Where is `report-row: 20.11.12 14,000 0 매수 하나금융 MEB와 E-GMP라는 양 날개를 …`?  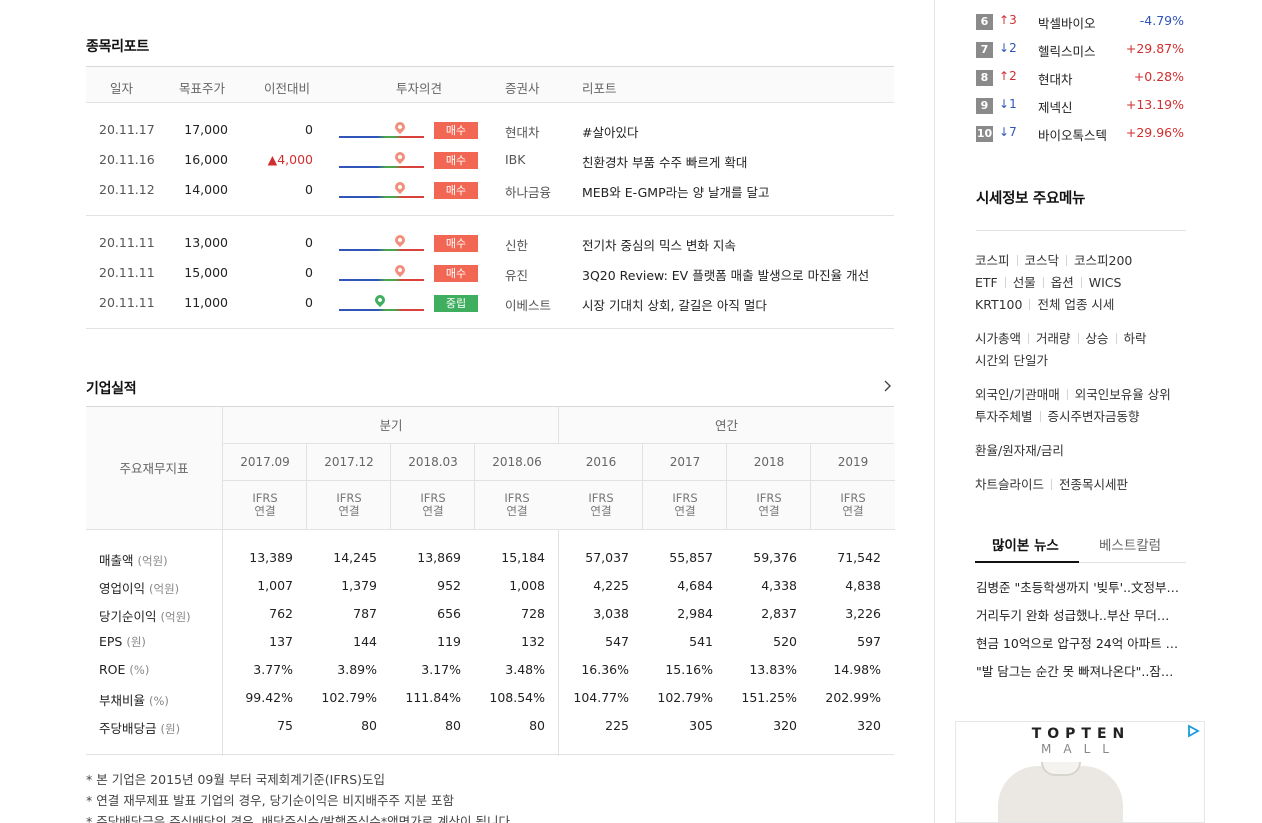
report-row: 20.11.12 14,000 0 매수 하나금융 MEB와 E-GMP라는 양 날개를 … is located at coordinates (490, 190).